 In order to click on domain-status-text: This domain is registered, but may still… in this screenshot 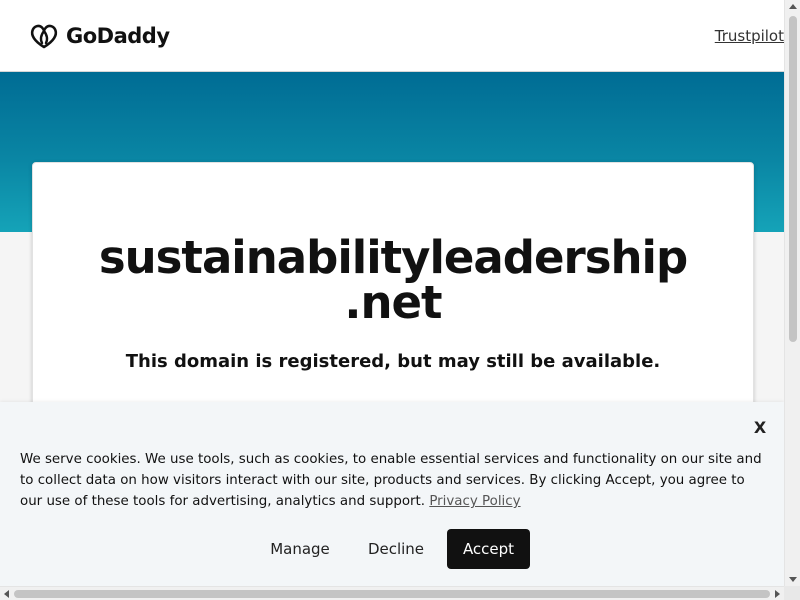, I will do `click(393, 361)`.